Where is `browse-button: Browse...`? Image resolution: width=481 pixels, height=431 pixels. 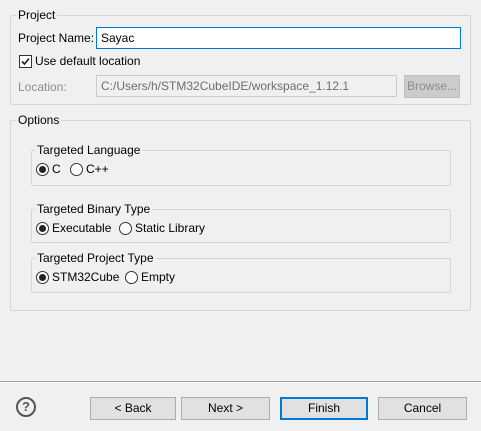
browse-button: Browse... is located at coordinates (432, 86).